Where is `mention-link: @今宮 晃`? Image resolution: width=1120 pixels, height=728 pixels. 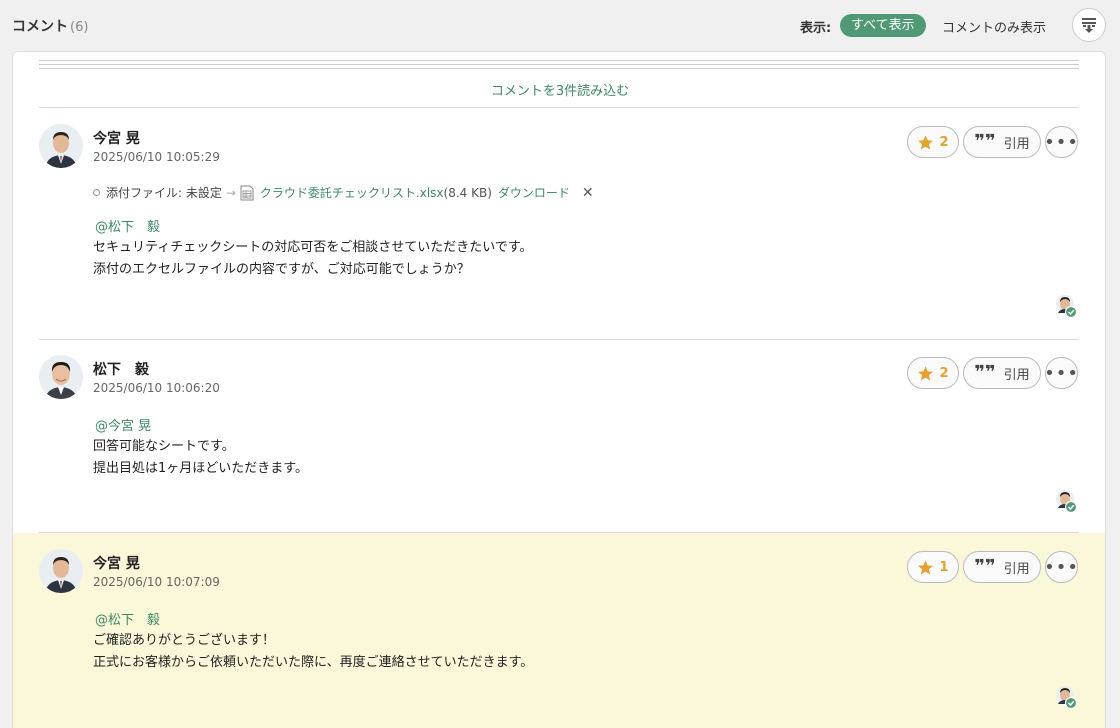 mention-link: @今宮 晃 is located at coordinates (123, 424).